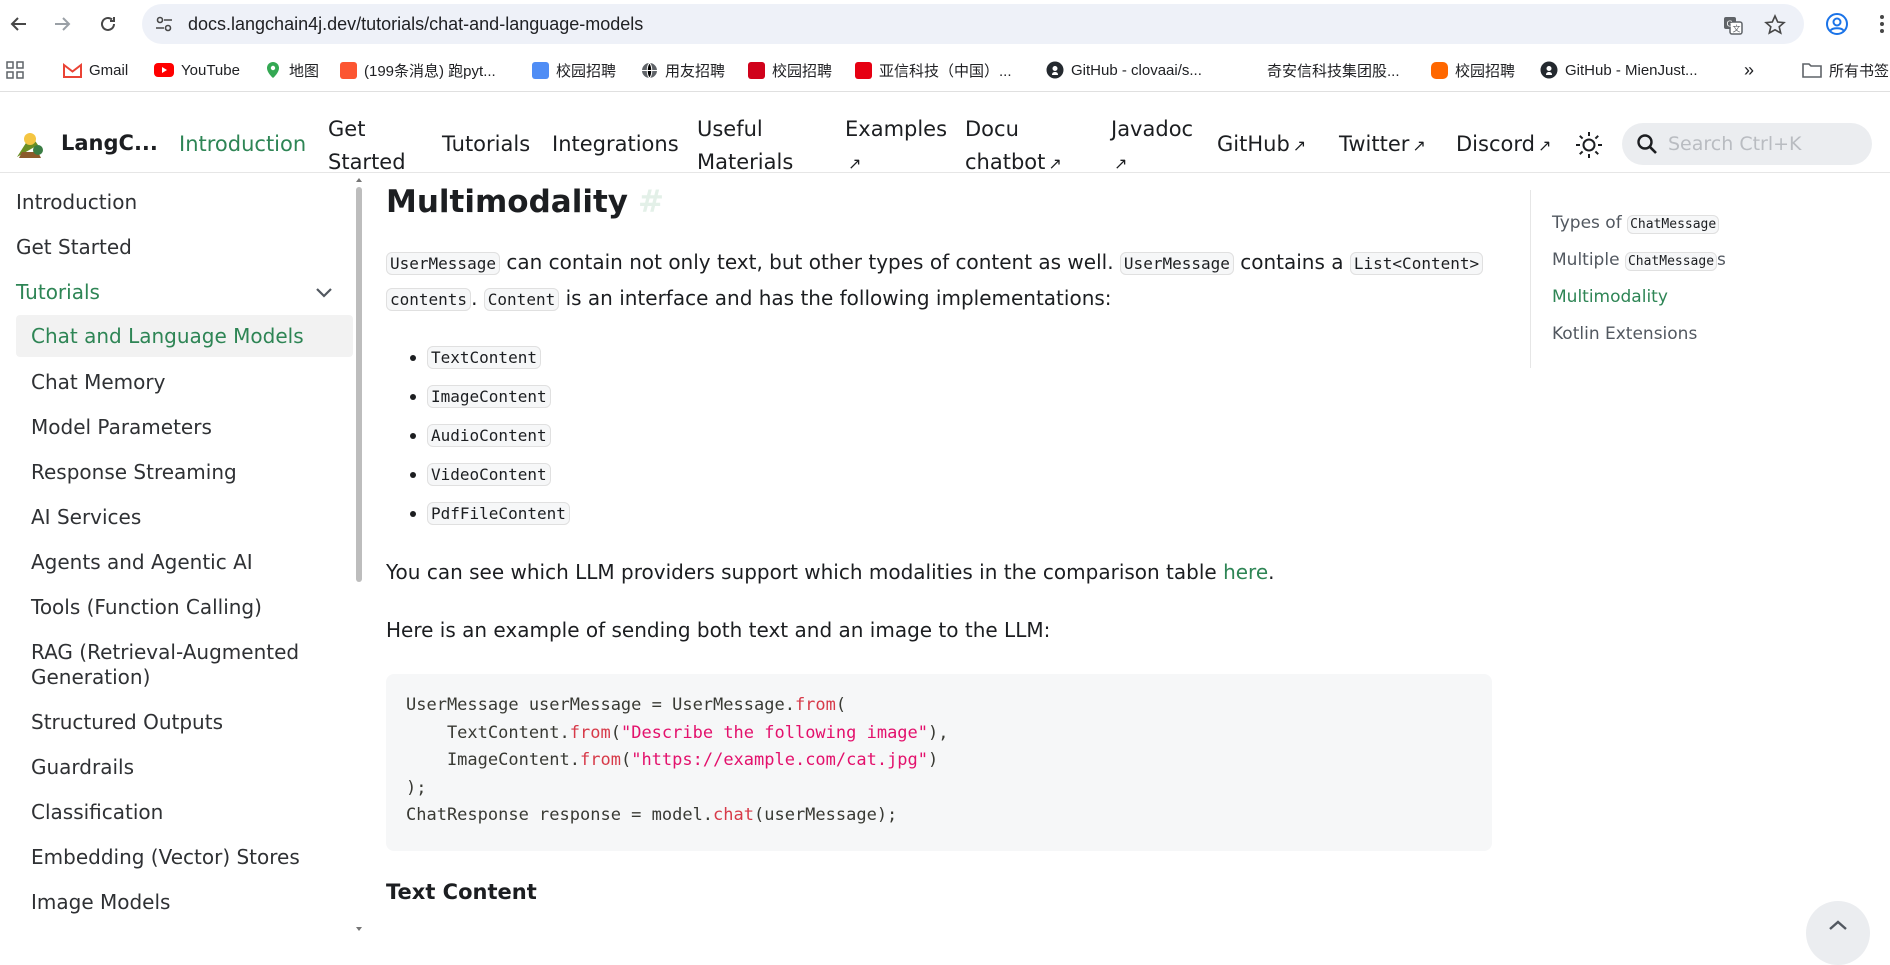  What do you see at coordinates (745, 146) in the screenshot?
I see `nav-useful-materials: Useful Materials` at bounding box center [745, 146].